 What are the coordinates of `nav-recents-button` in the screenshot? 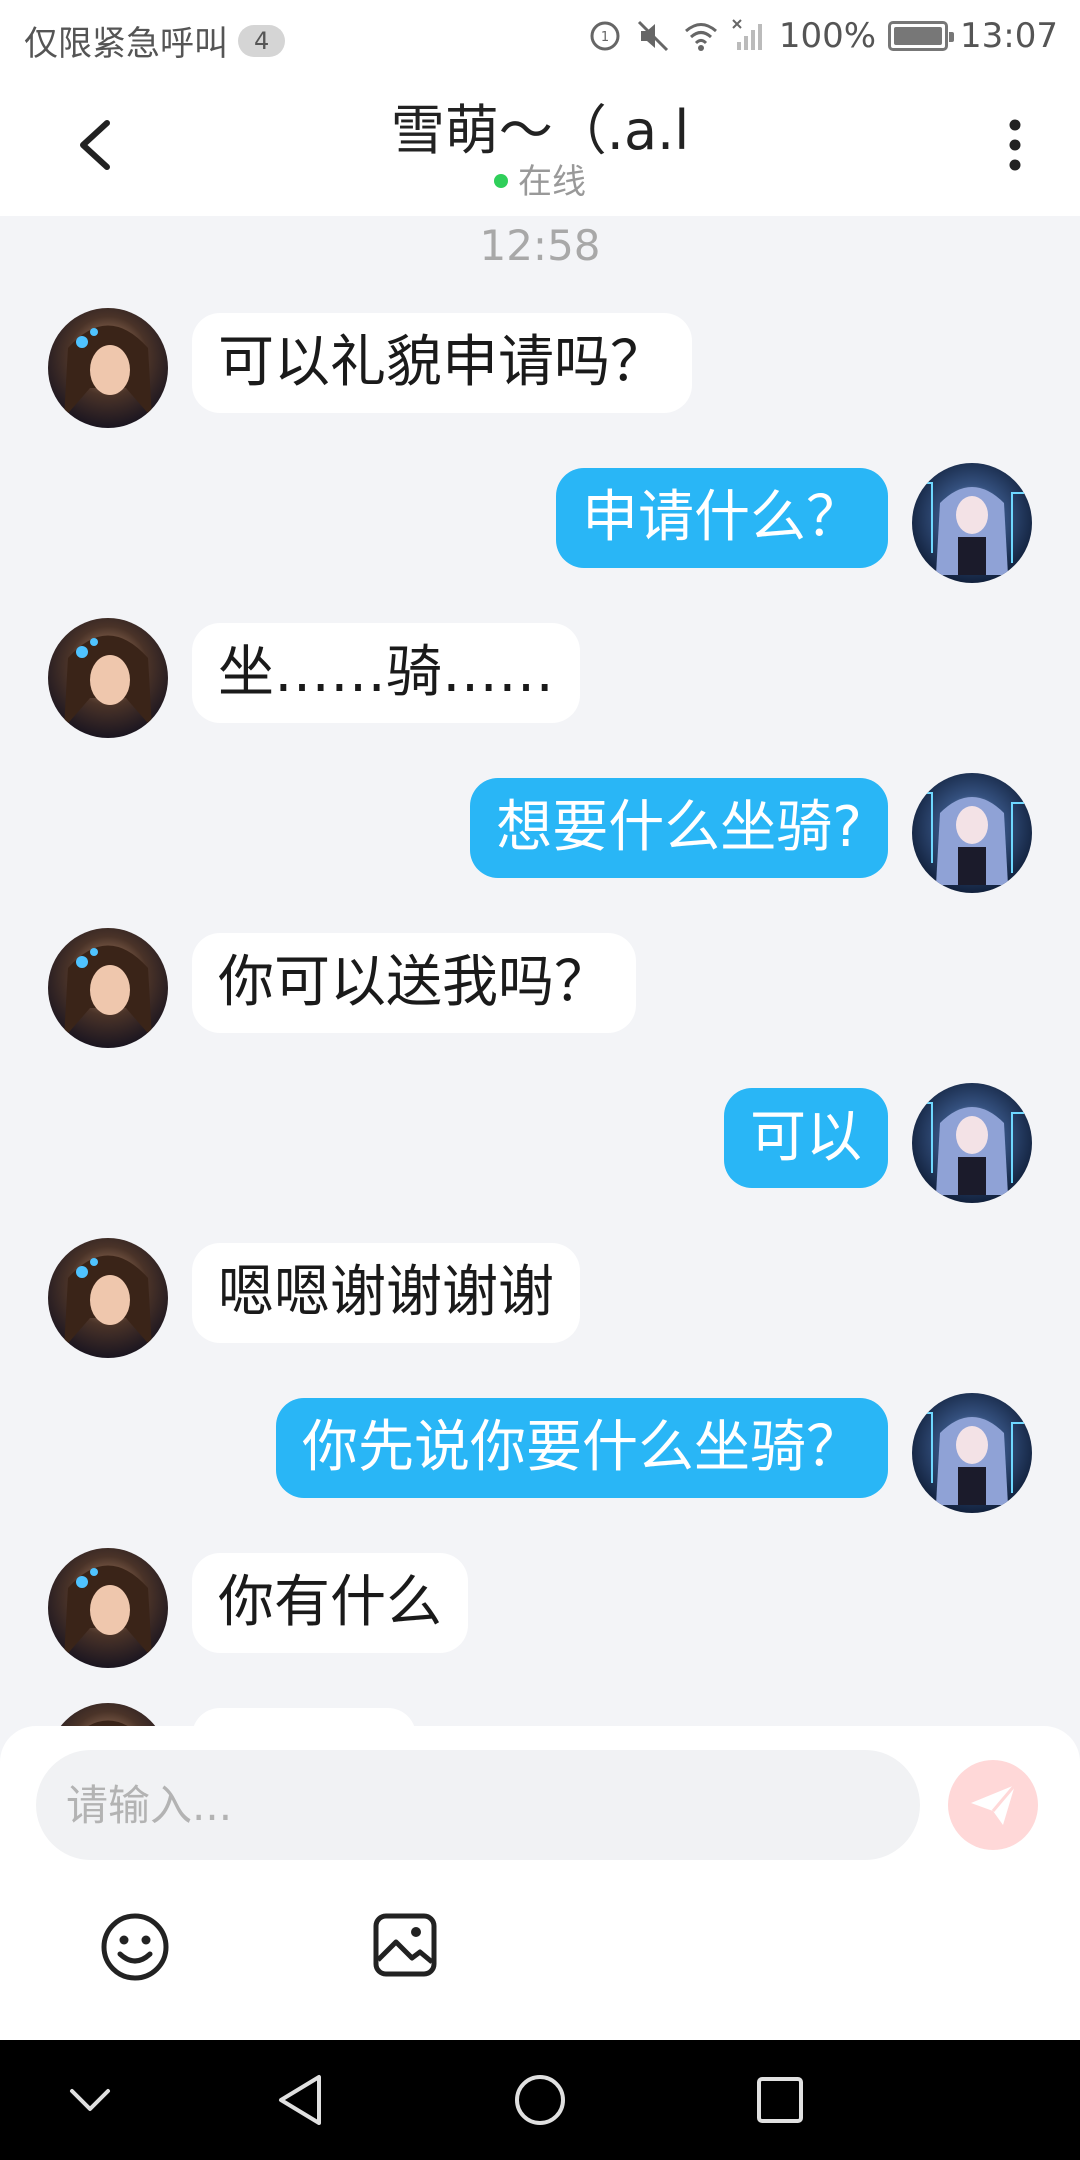 It's located at (780, 2100).